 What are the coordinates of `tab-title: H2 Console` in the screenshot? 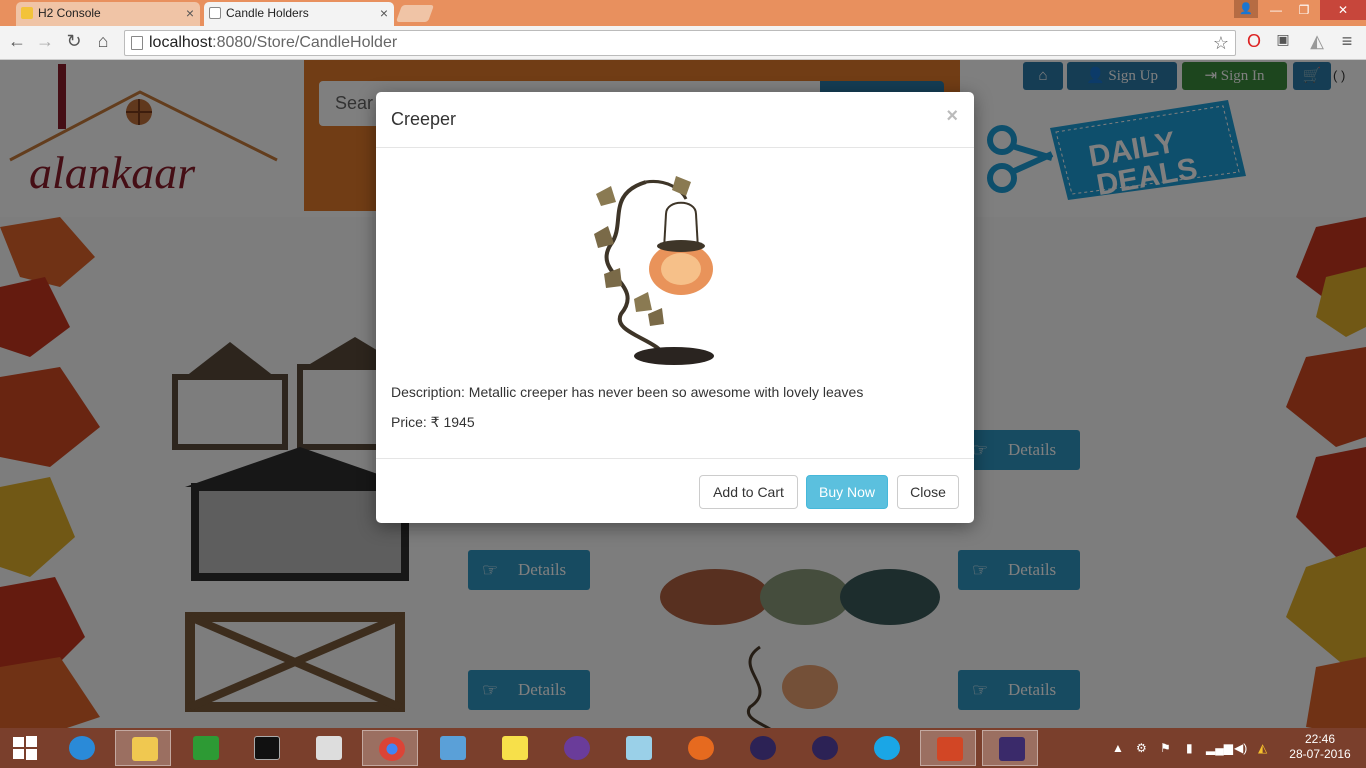 It's located at (69, 13).